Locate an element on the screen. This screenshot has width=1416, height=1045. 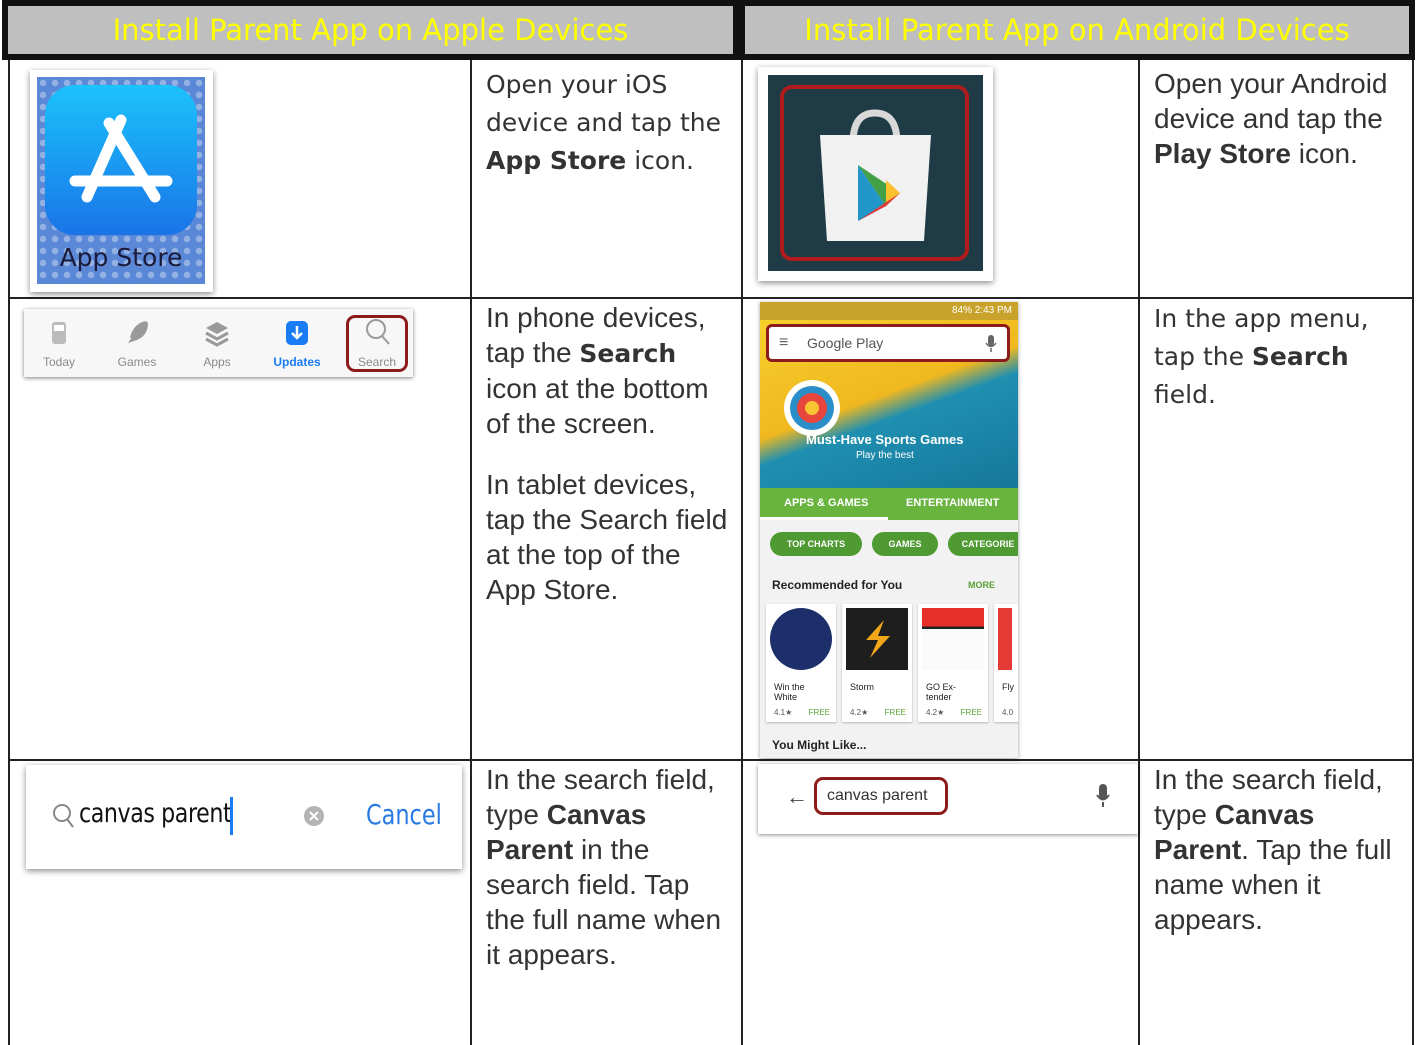
app-card: Win the White 4.1★ FREE is located at coordinates (801, 663).